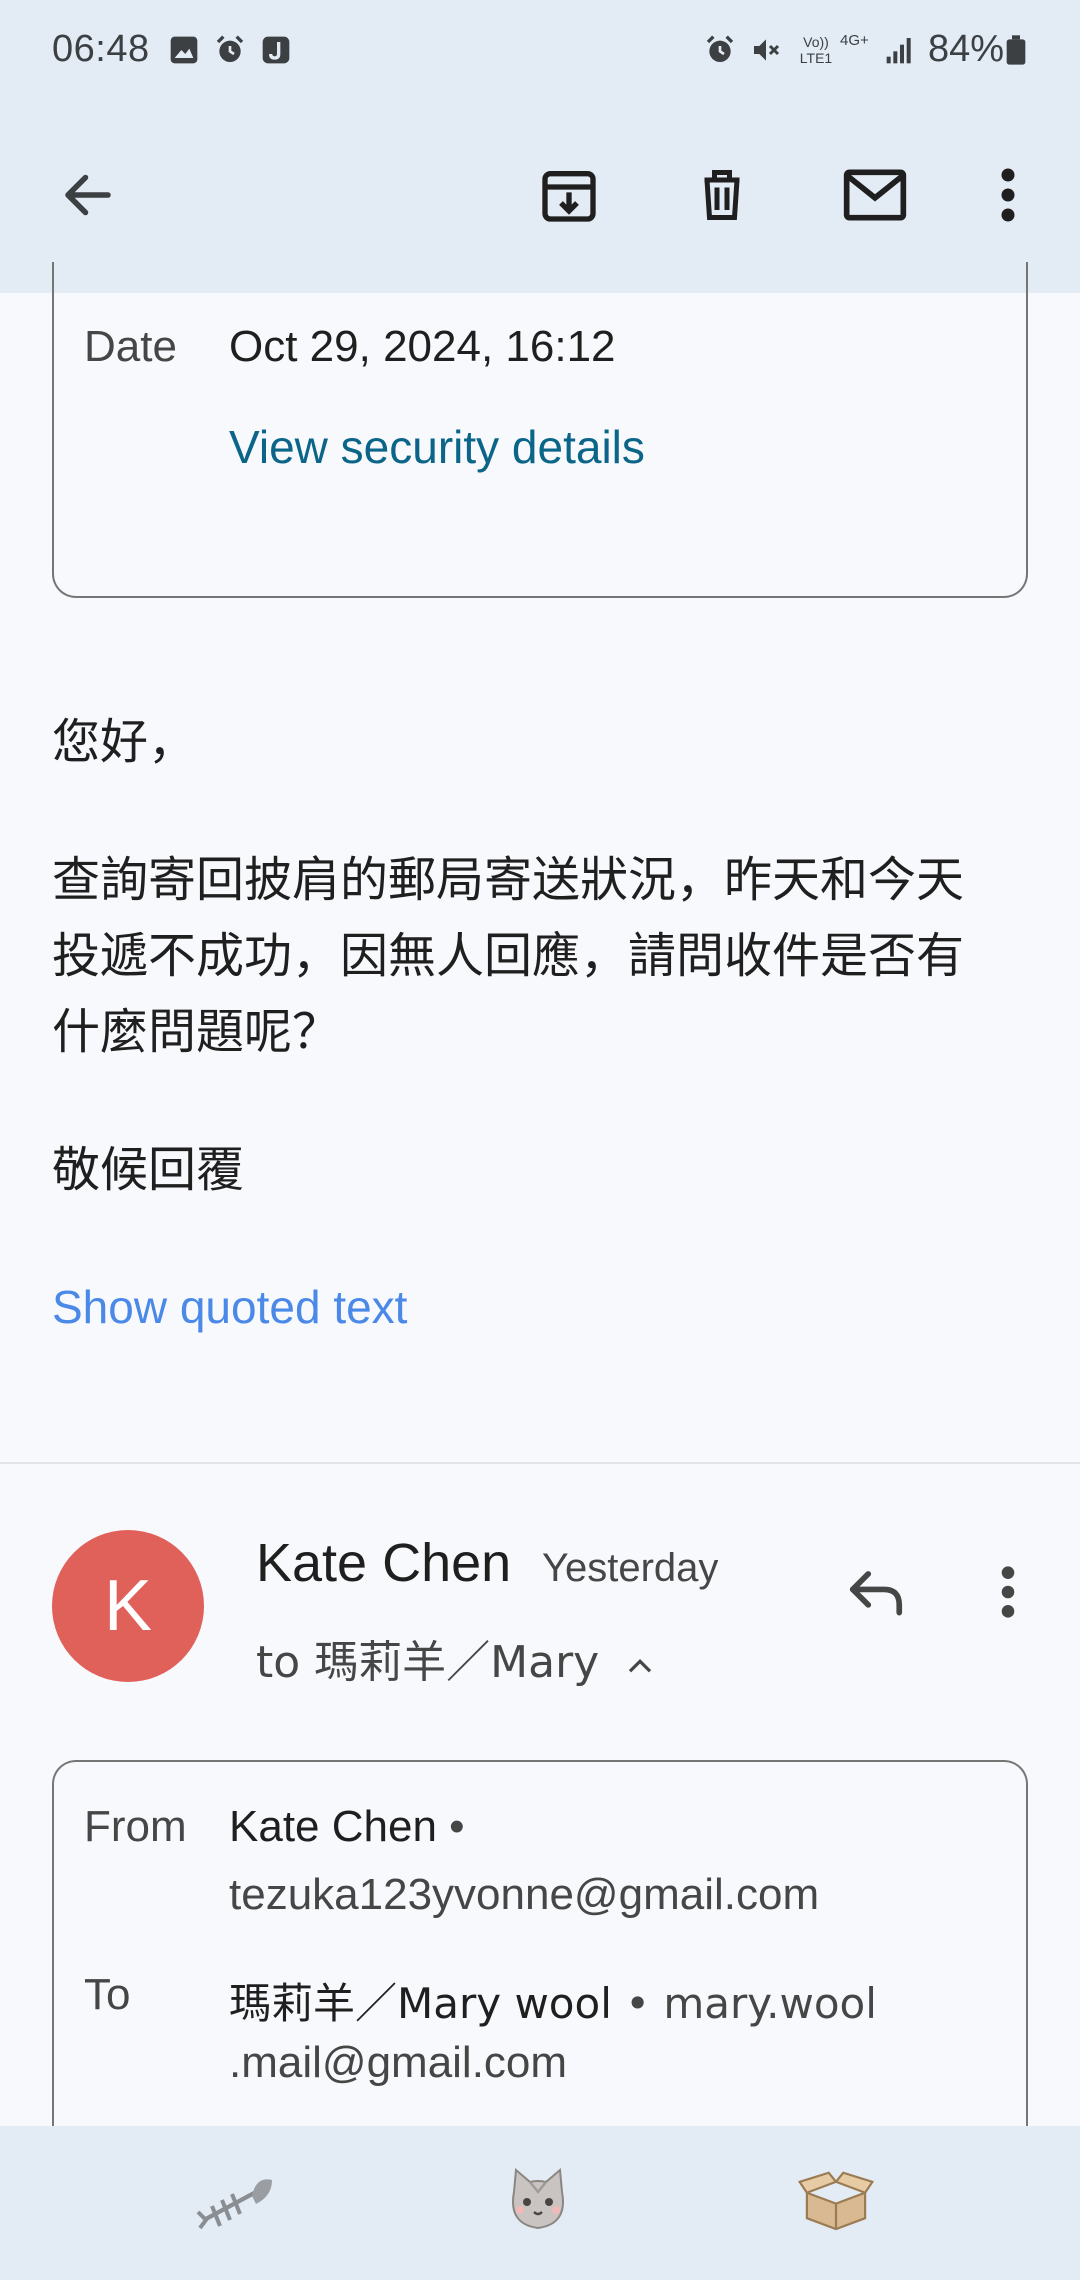 The width and height of the screenshot is (1080, 2280). I want to click on body-line-1: 查詢寄回披肩的郵局寄送狀況，昨天和今天, so click(508, 880).